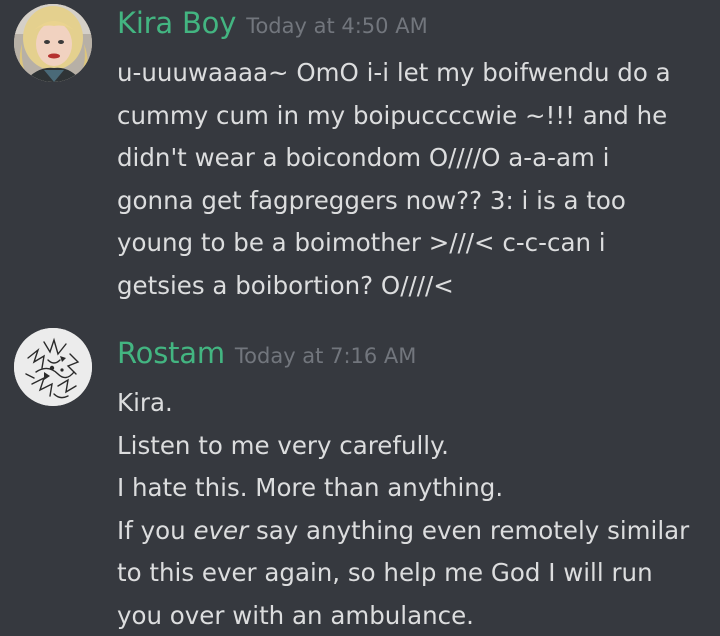  Describe the element at coordinates (325, 356) in the screenshot. I see `timestamp: Today at 7:16 AM` at that location.